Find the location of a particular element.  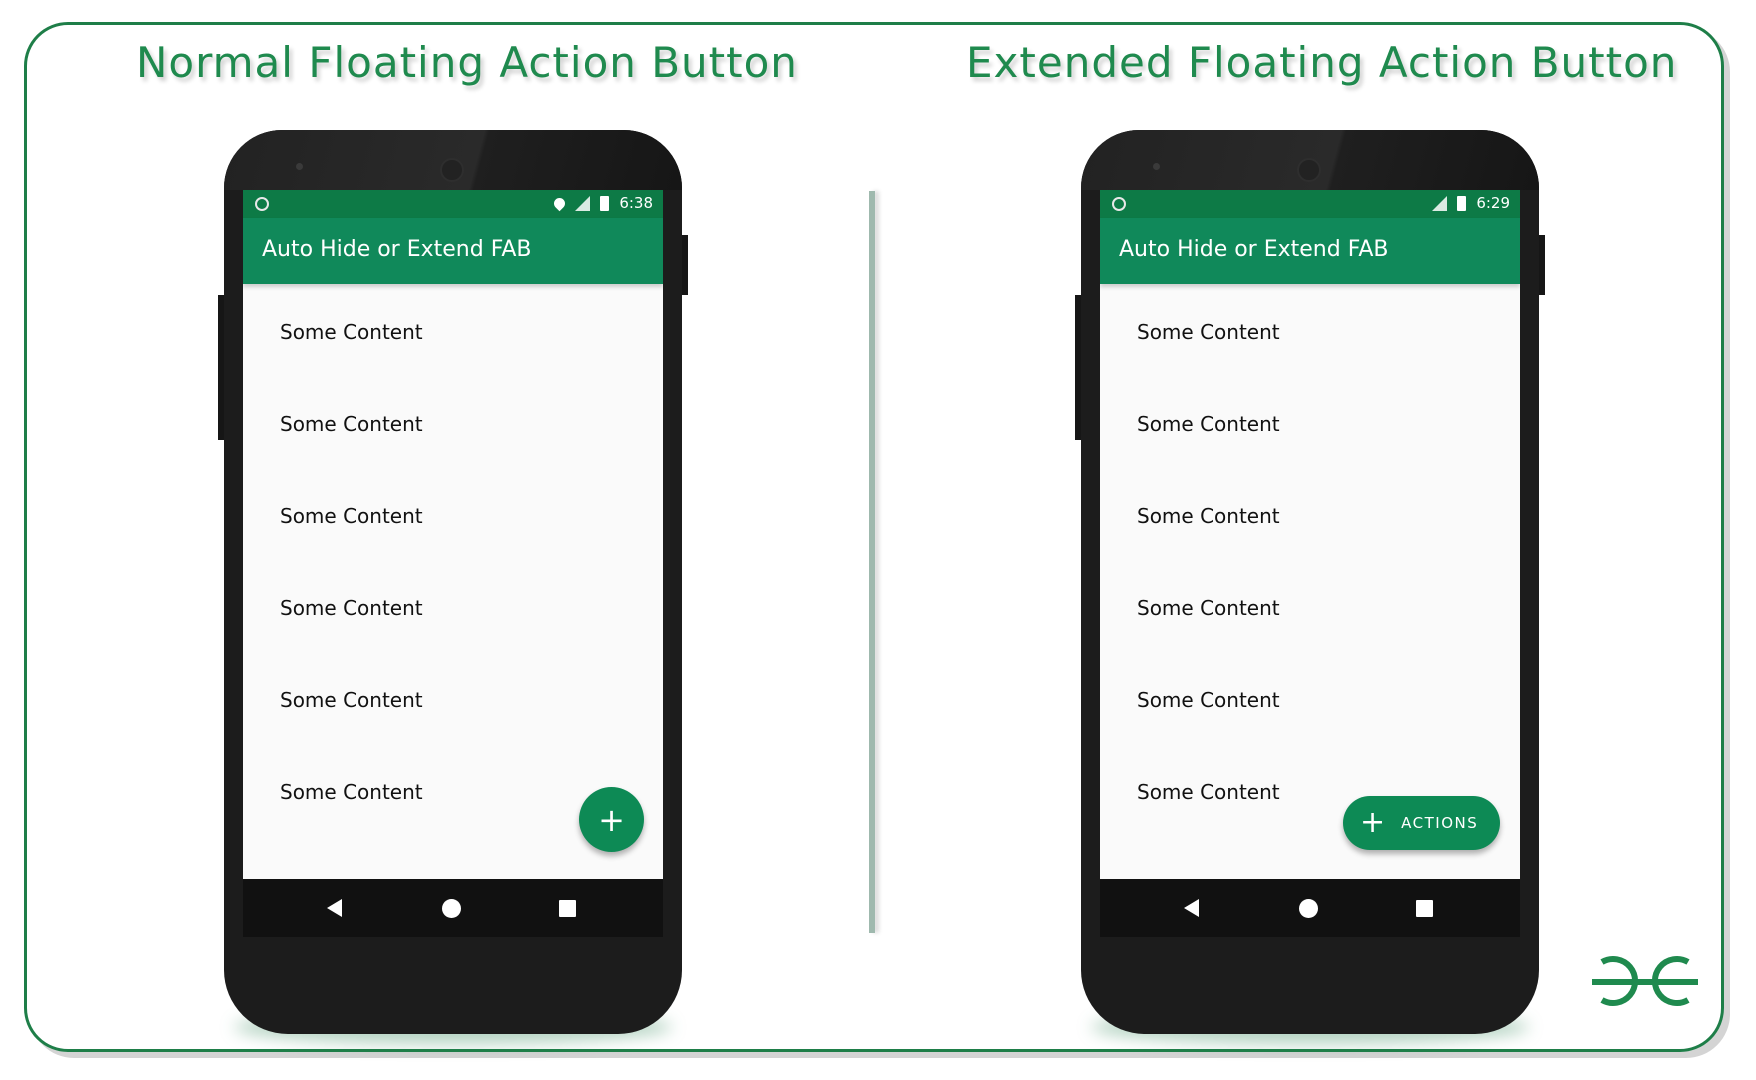

add-fab-button: + is located at coordinates (611, 819).